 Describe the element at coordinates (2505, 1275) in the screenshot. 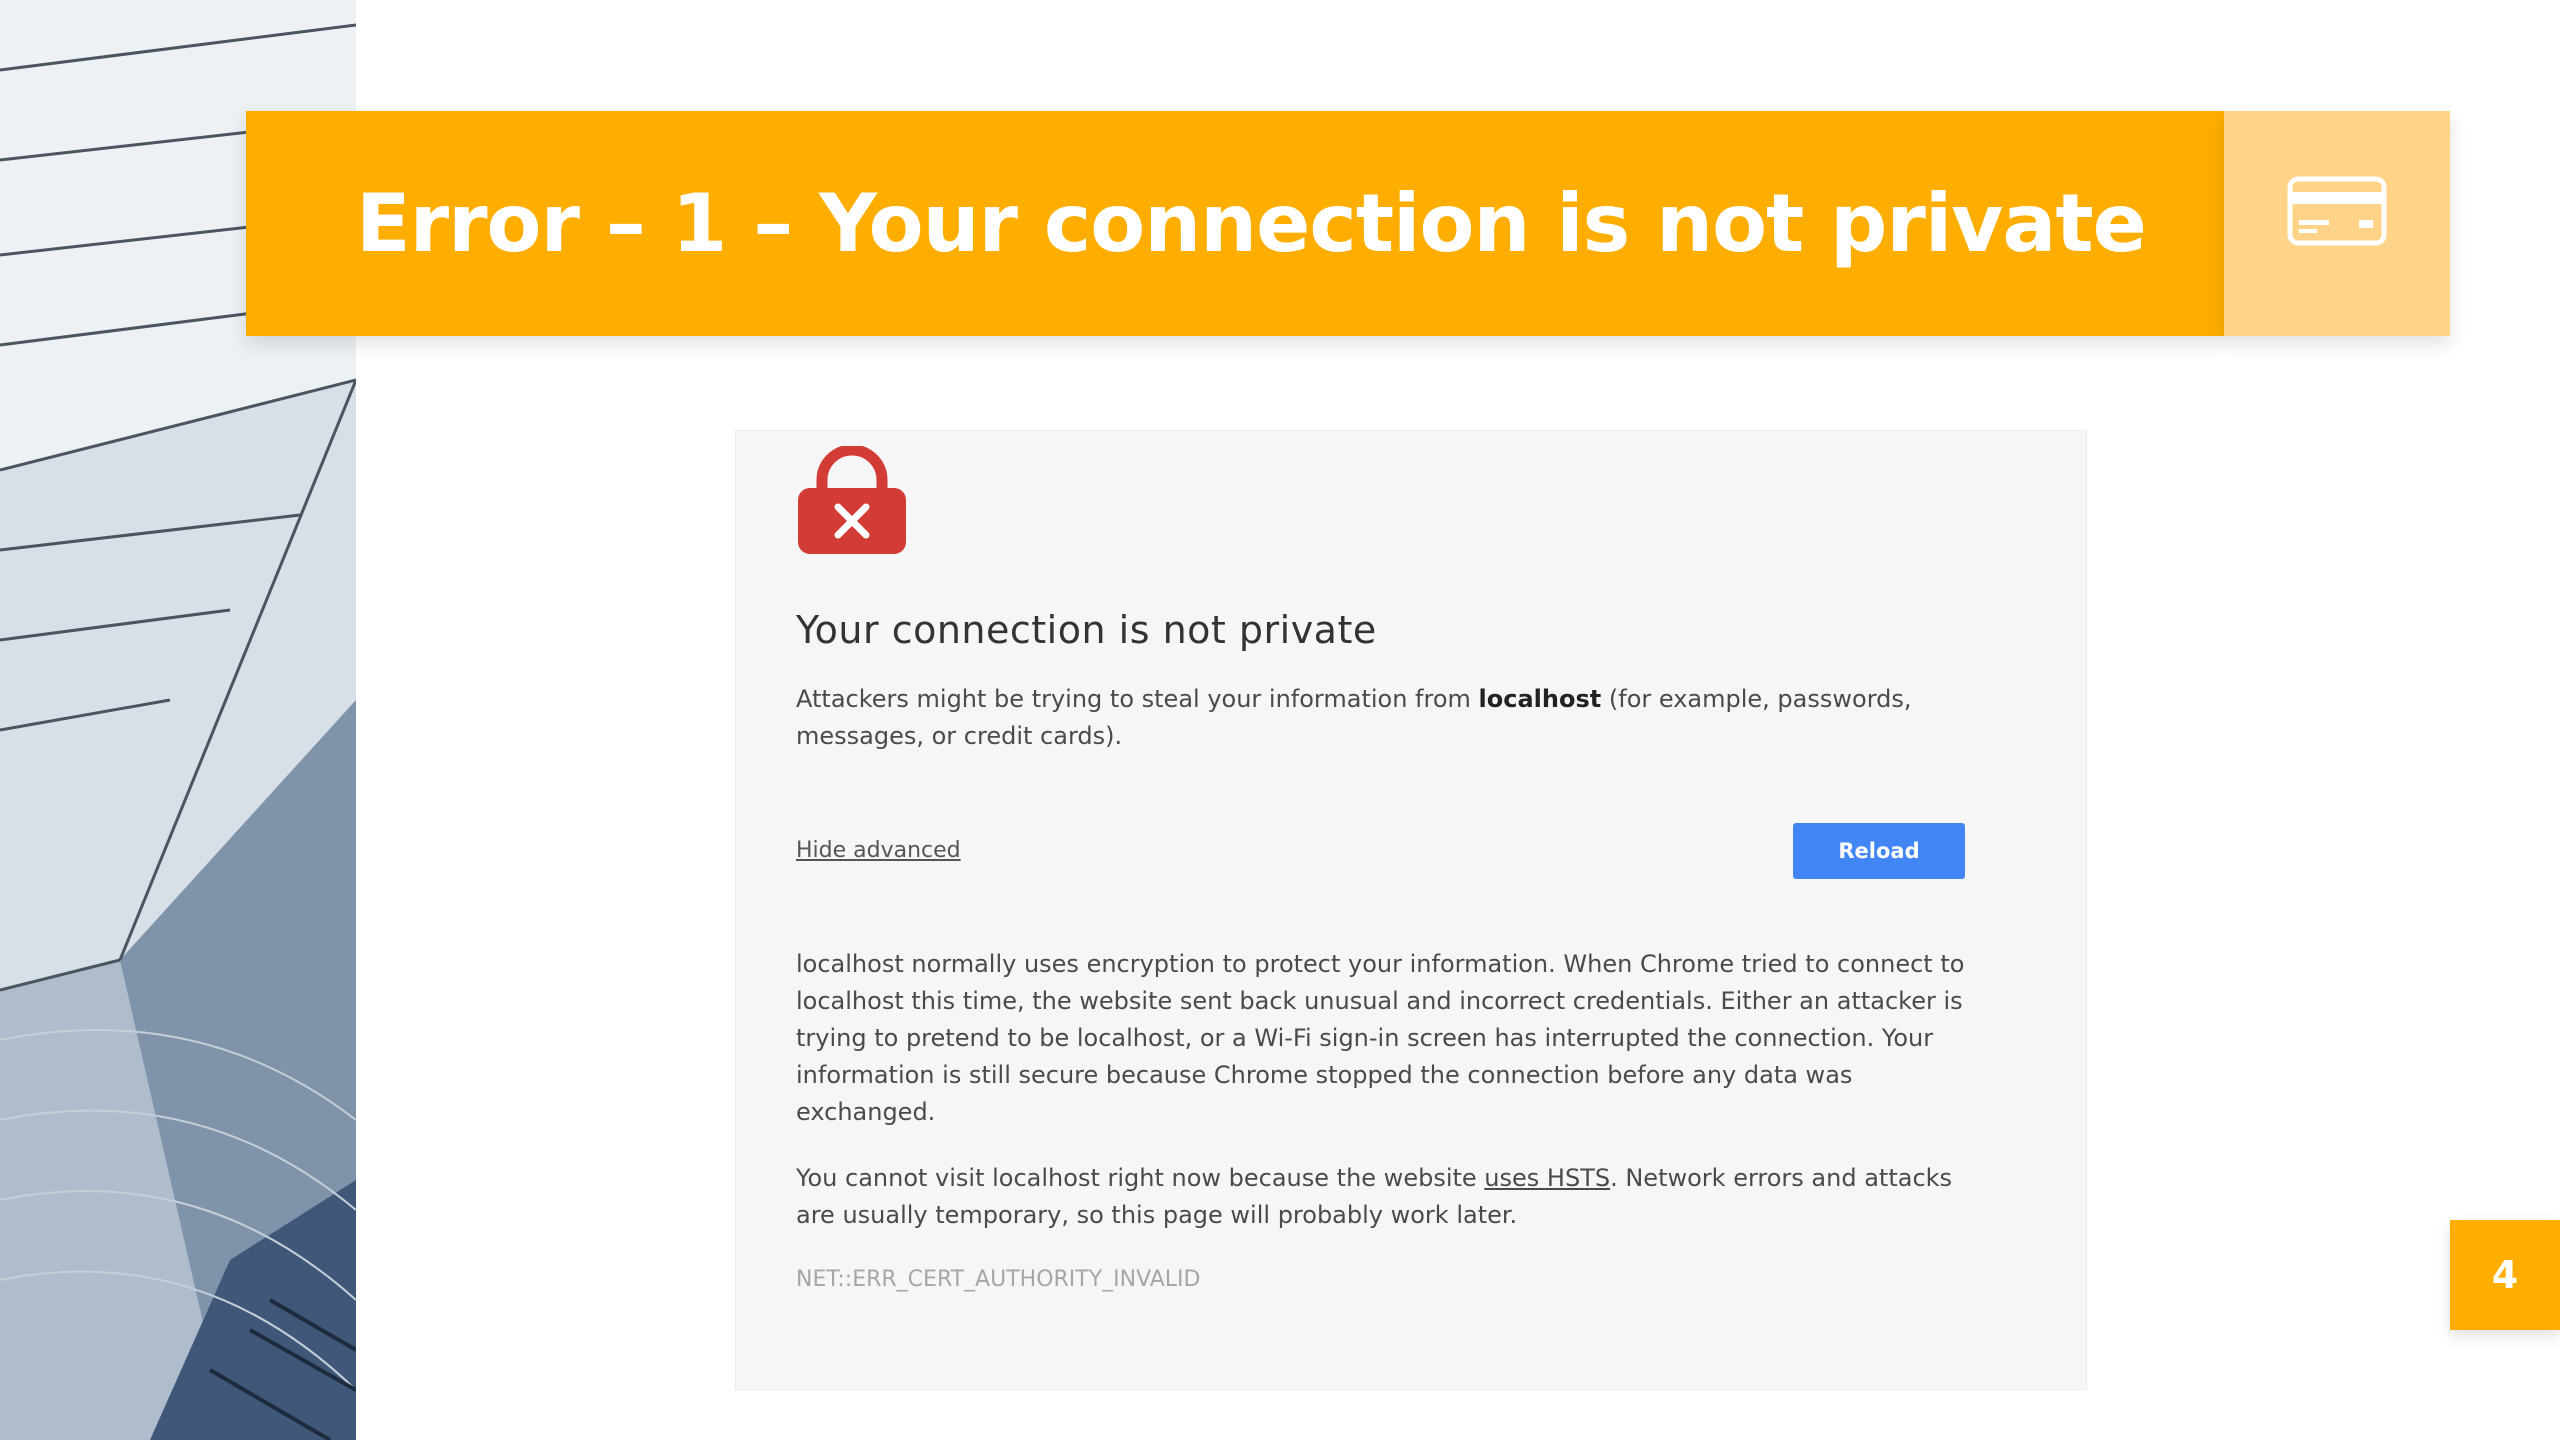

I see `page-number-badge: 4` at that location.